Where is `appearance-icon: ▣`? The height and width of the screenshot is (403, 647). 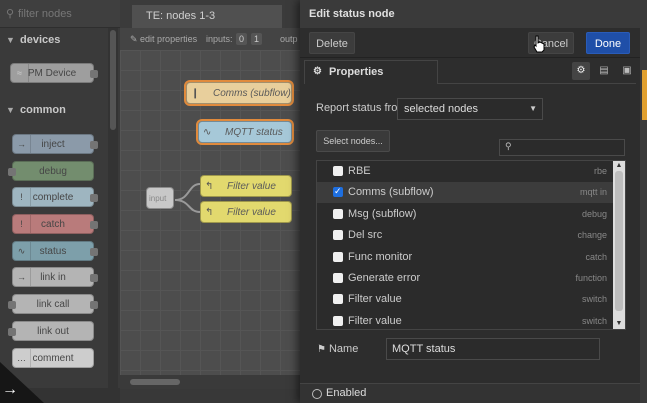
appearance-icon: ▣ is located at coordinates (627, 71).